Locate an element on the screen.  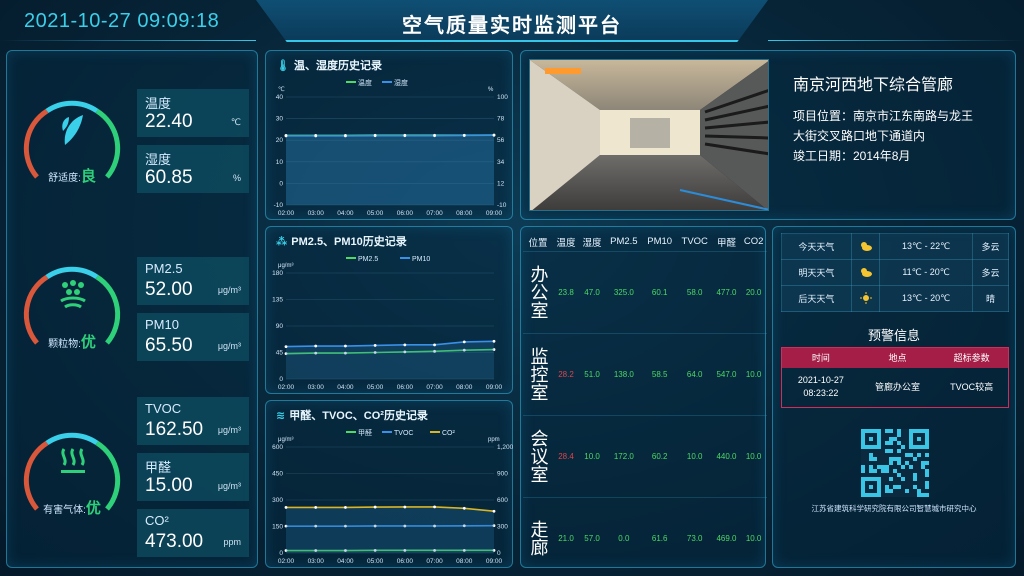
location-cell: 会议室 is located at coordinates (538, 455).